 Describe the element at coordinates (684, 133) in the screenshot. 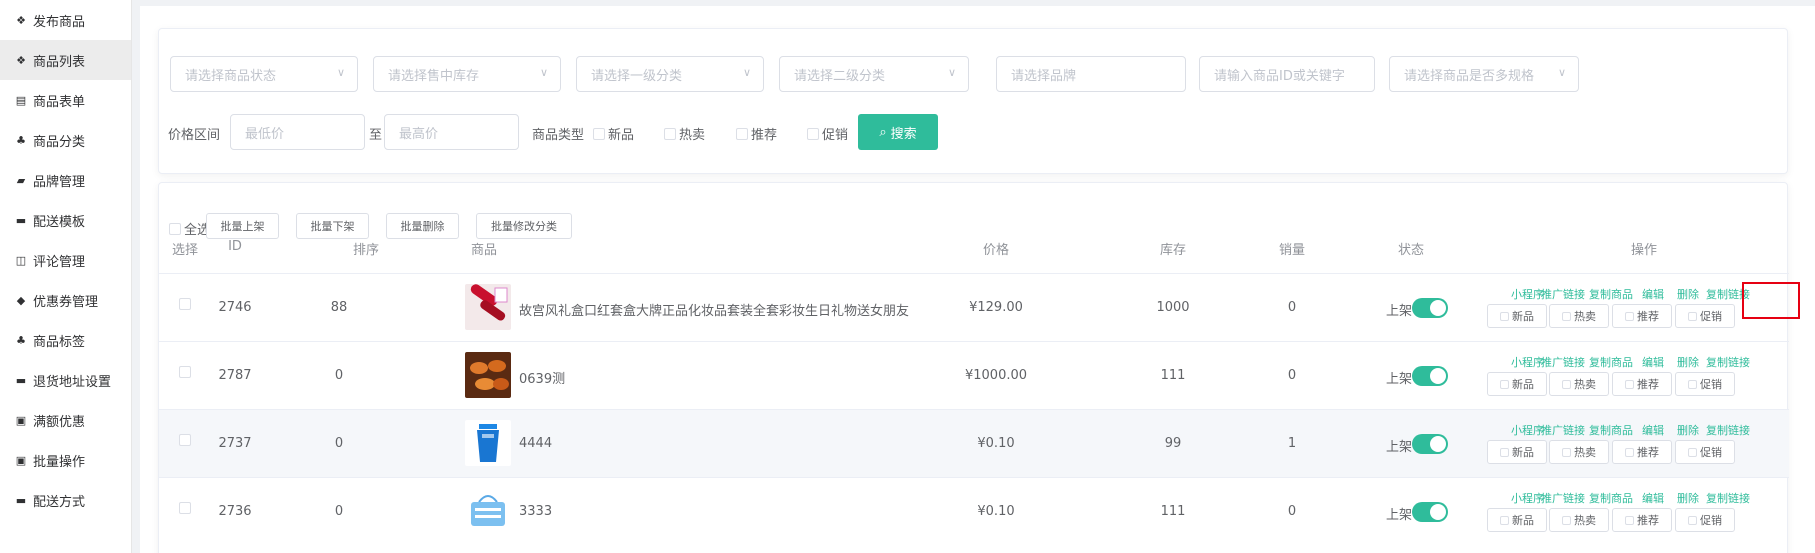

I see `type-checkbox-hot: 热卖` at that location.